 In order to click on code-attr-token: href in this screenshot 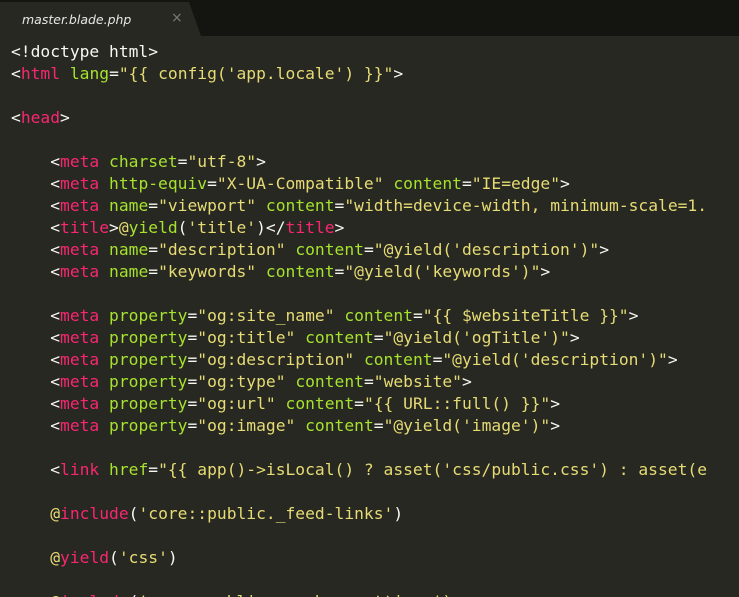, I will do `click(129, 469)`.